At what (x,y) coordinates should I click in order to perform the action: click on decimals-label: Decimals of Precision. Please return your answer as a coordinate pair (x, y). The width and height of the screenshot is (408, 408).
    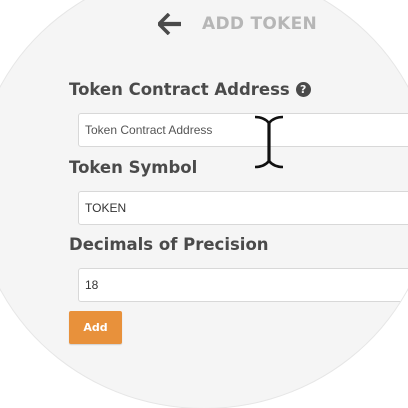
    Looking at the image, I should click on (169, 244).